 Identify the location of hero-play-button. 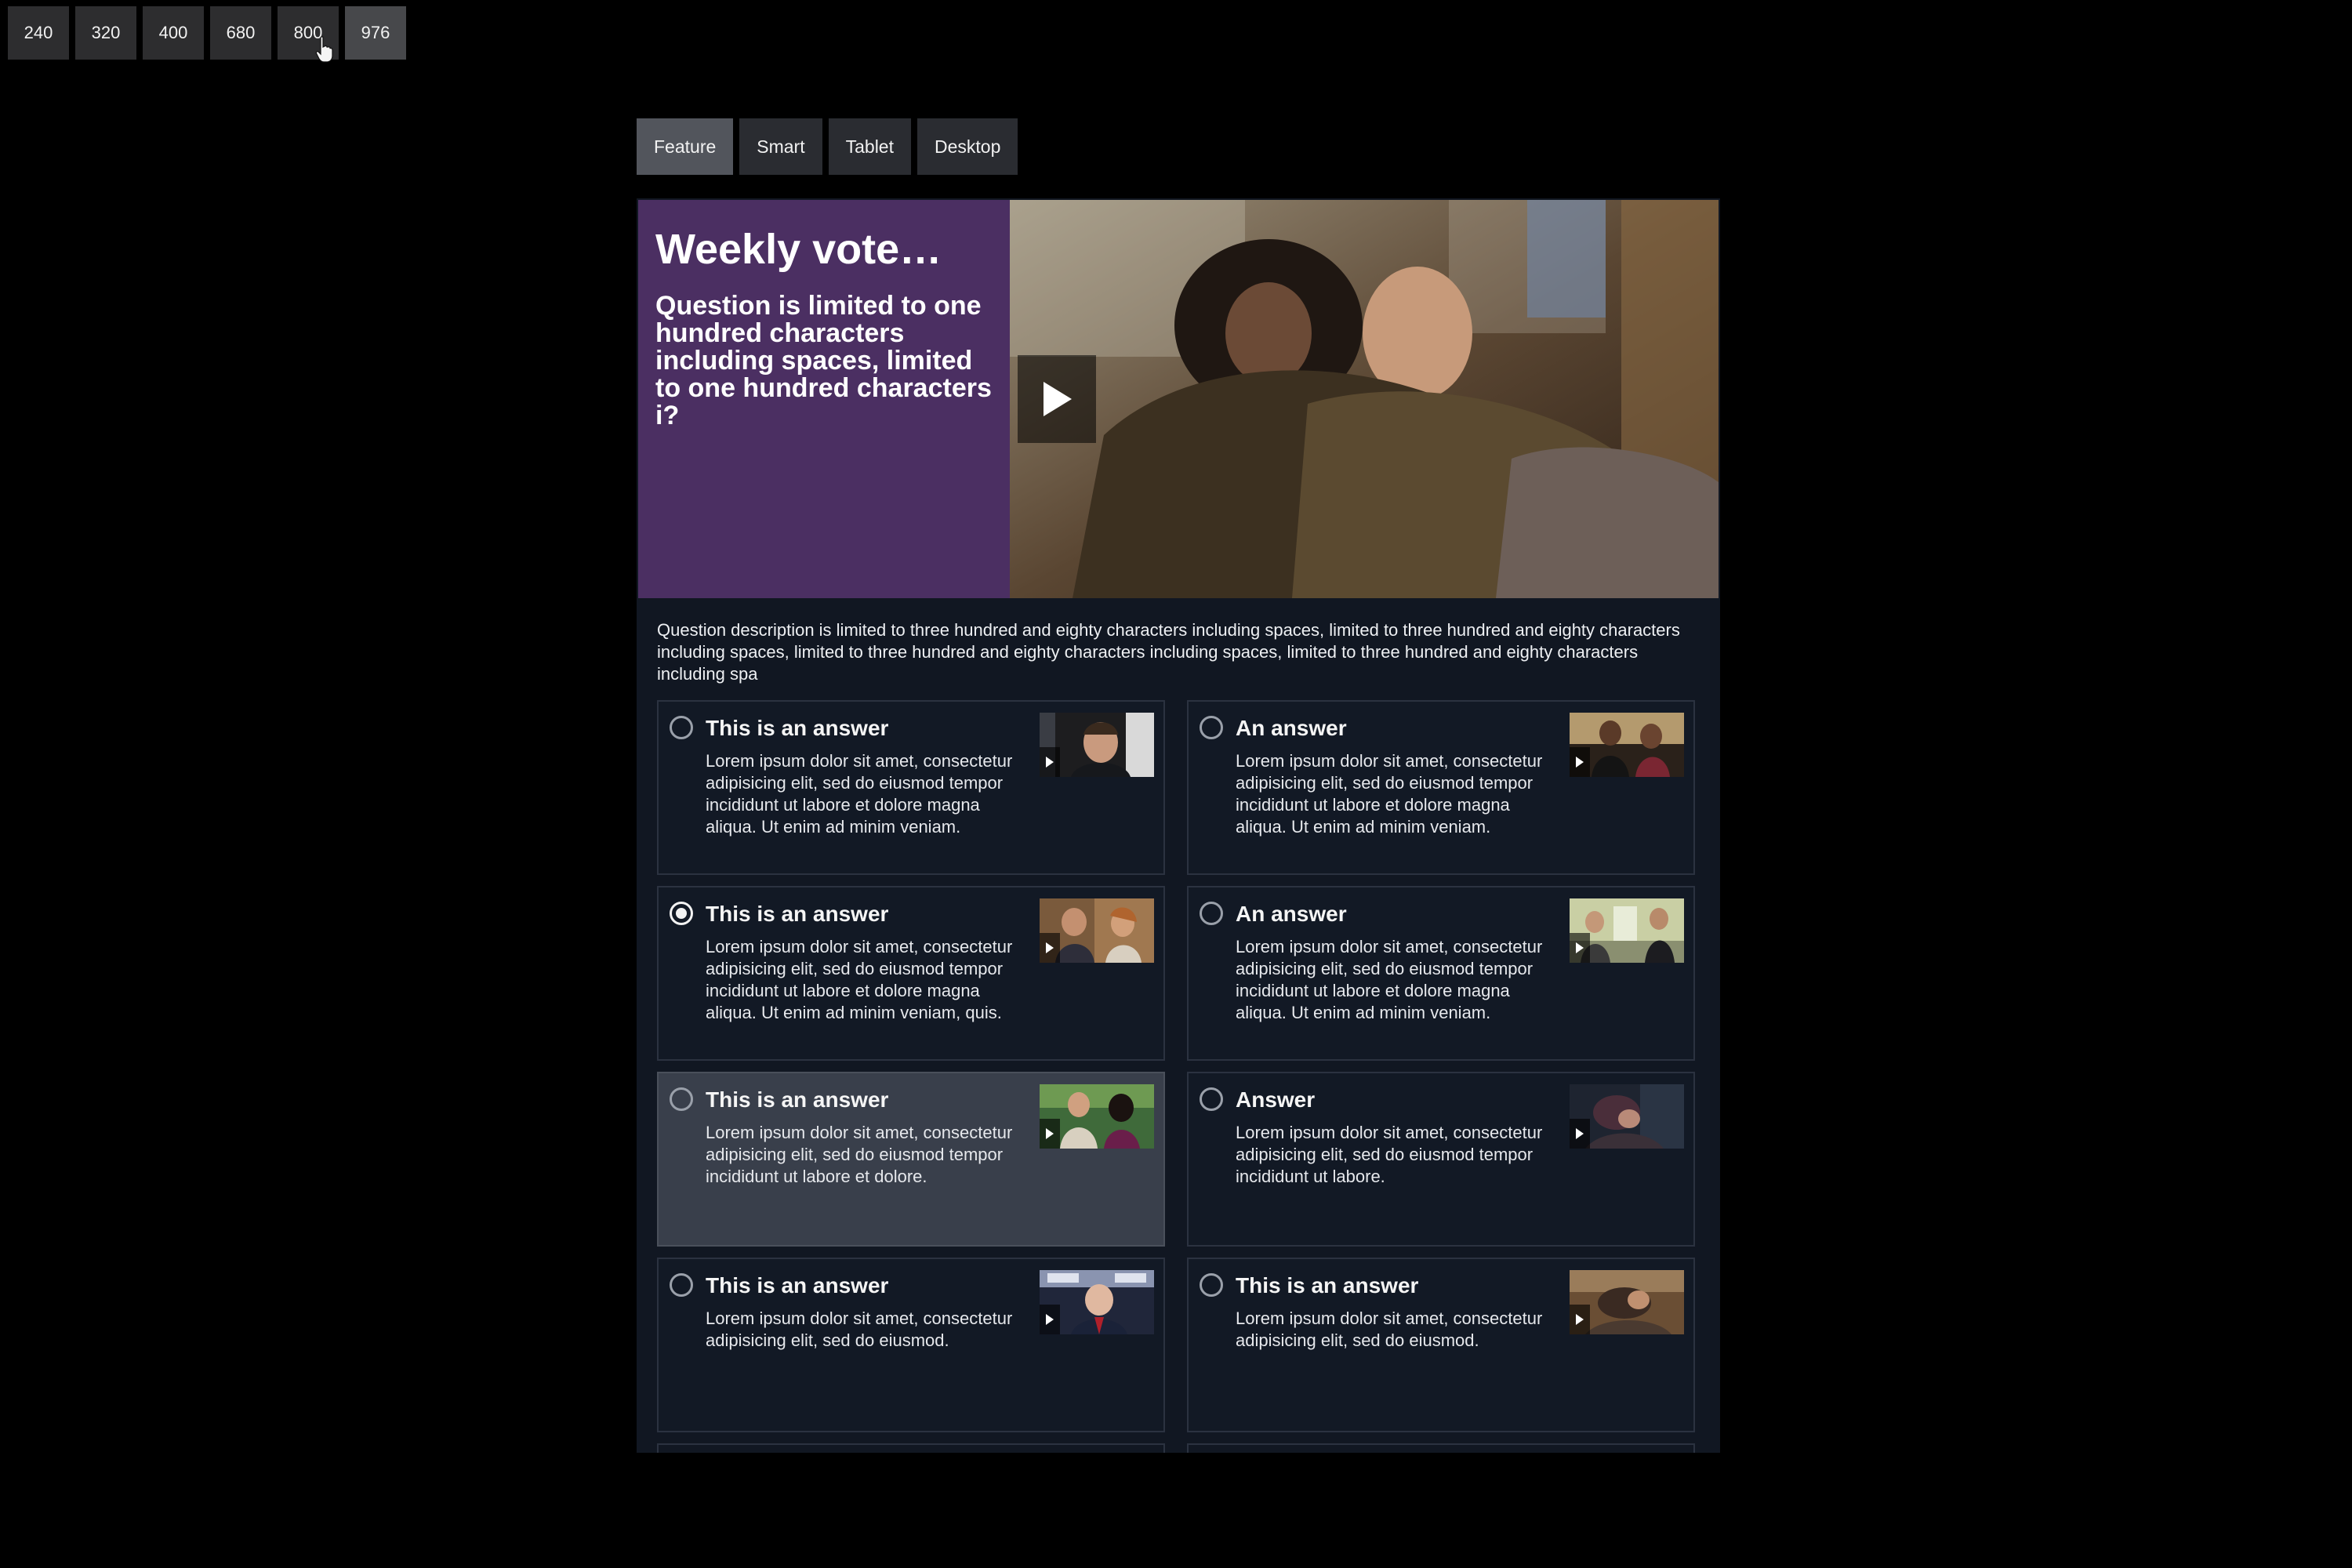
(1057, 399).